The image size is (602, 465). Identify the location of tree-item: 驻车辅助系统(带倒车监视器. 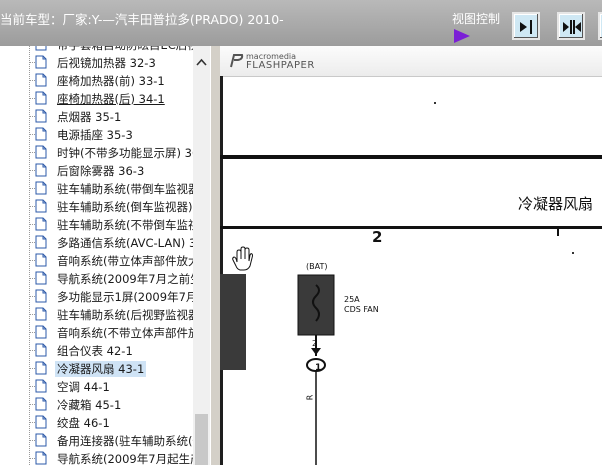
(119, 189).